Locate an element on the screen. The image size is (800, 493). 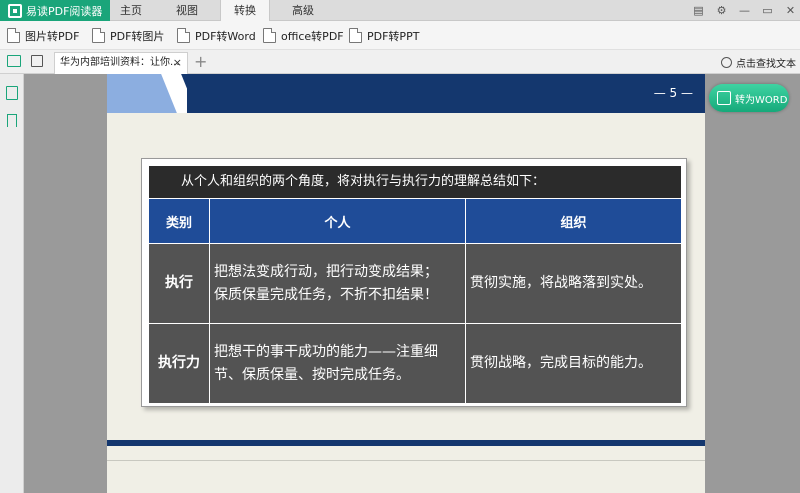
open-folder-icon is located at coordinates (14, 61).